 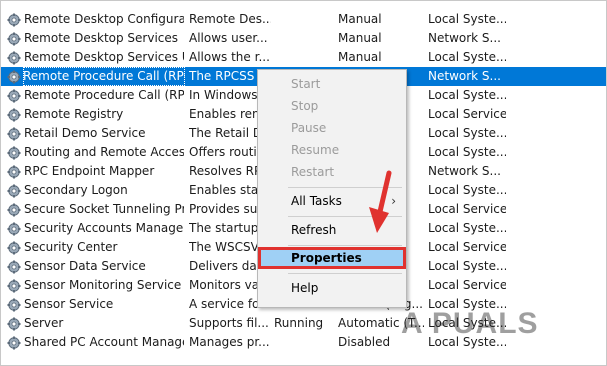 I want to click on service-name: Security Accounts Manager, so click(x=104, y=228).